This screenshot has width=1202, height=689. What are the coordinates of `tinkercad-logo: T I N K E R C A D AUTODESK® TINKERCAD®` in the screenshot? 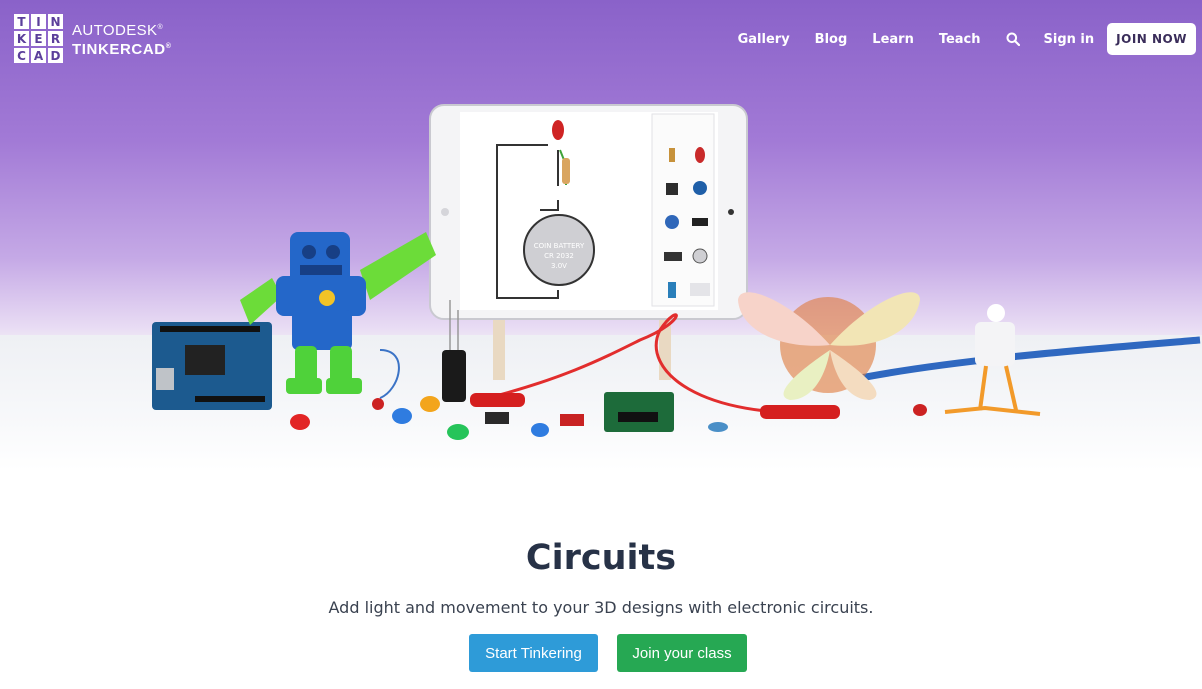 It's located at (93, 38).